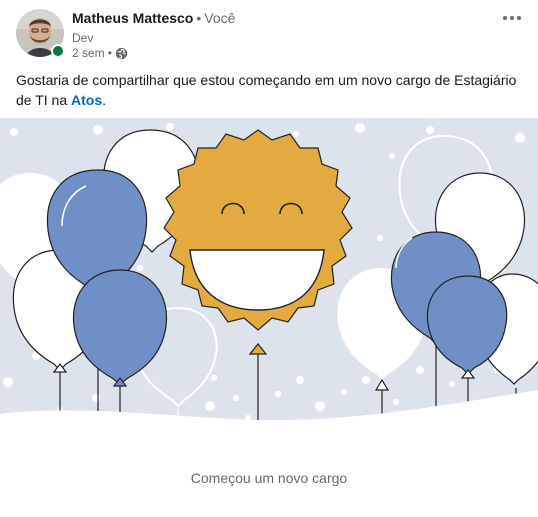  Describe the element at coordinates (269, 478) in the screenshot. I see `banner-caption: Começou um novo cargo` at that location.